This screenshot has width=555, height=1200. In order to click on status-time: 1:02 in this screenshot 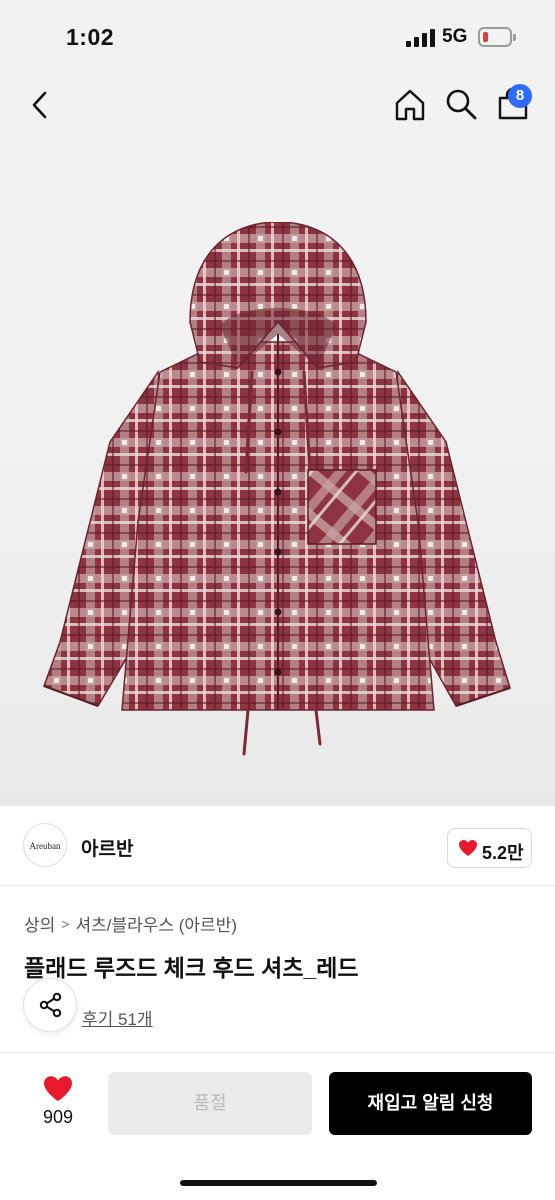, I will do `click(90, 37)`.